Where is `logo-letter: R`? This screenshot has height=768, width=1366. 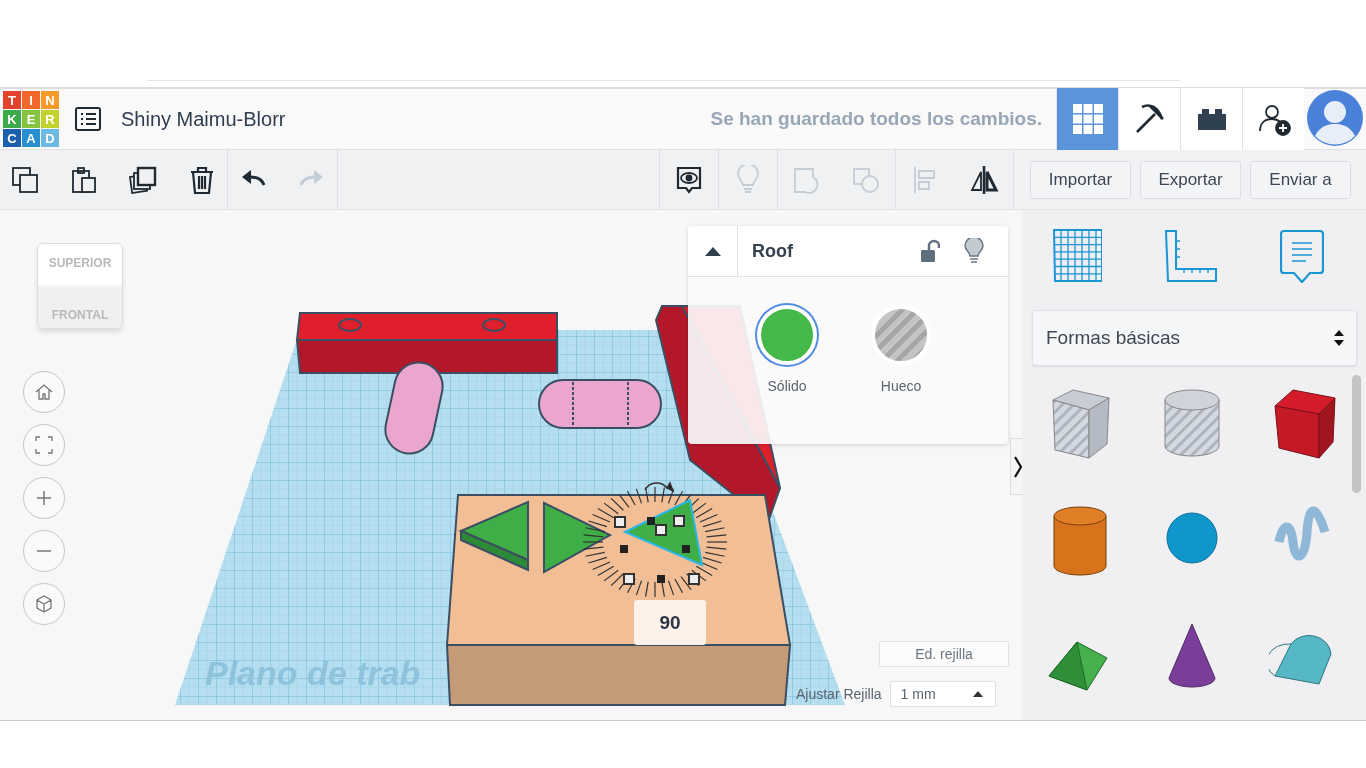 logo-letter: R is located at coordinates (50, 119).